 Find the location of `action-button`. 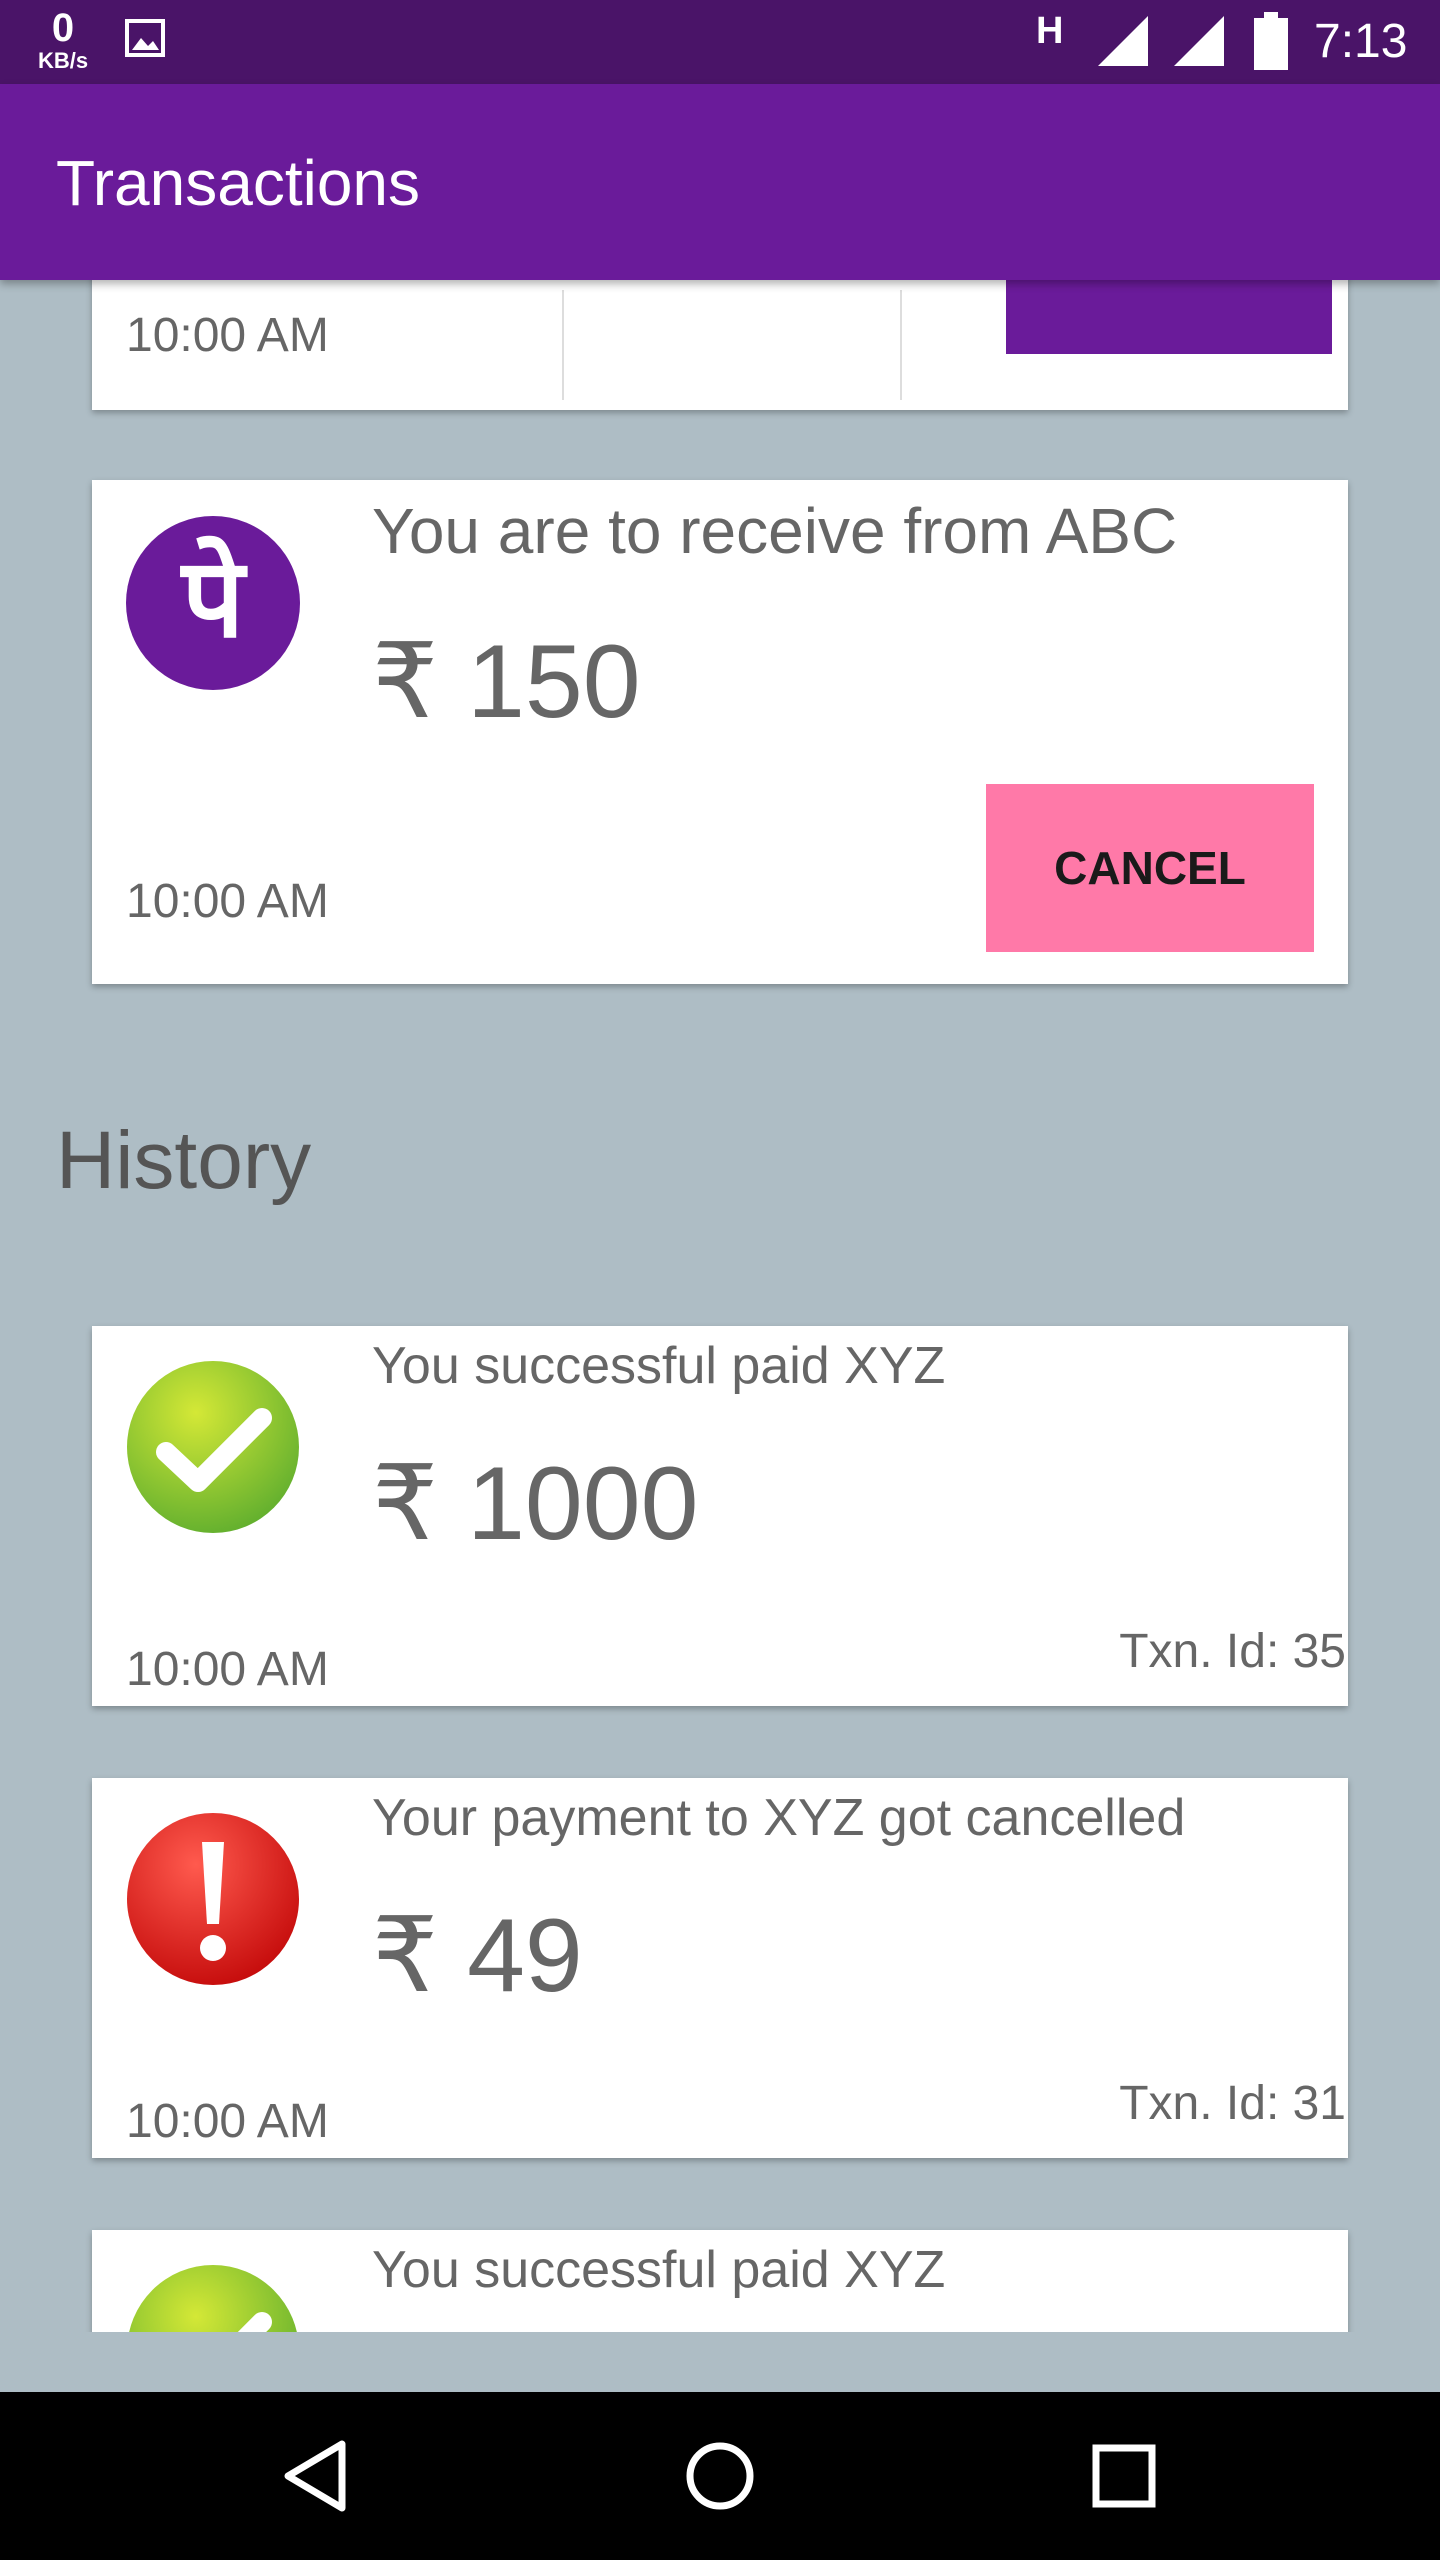

action-button is located at coordinates (1169, 317).